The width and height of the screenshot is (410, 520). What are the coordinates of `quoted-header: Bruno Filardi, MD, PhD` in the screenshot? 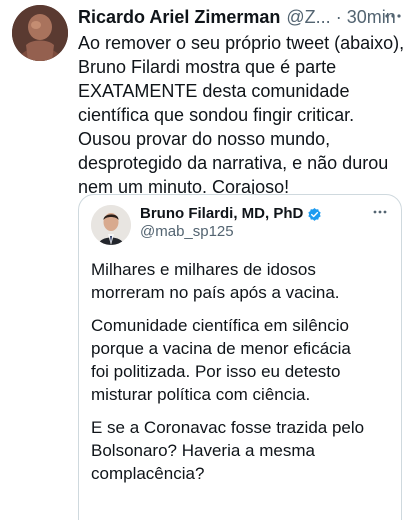 It's located at (231, 214).